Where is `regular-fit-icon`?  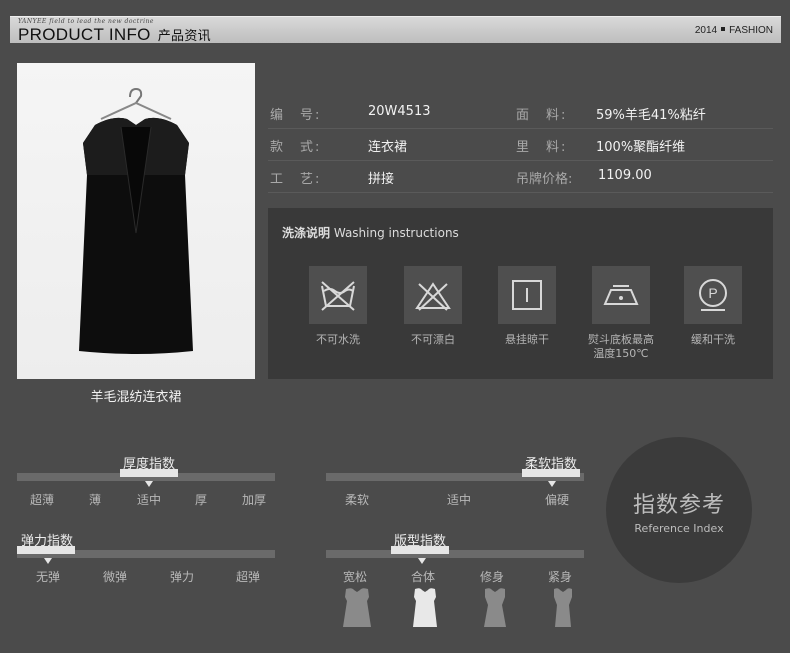 regular-fit-icon is located at coordinates (425, 607).